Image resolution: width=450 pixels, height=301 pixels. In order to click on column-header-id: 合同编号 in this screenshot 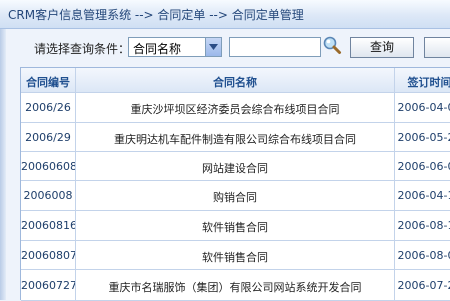, I will do `click(48, 80)`.